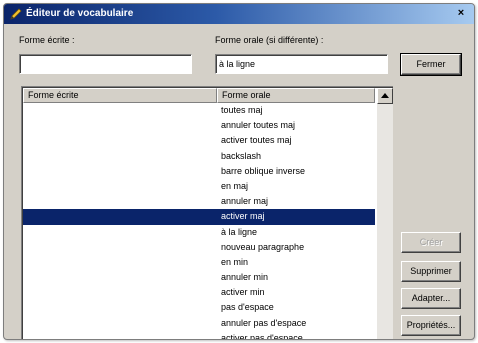 The width and height of the screenshot is (478, 343). Describe the element at coordinates (199, 171) in the screenshot. I see `list-item: barre oblique inverse` at that location.